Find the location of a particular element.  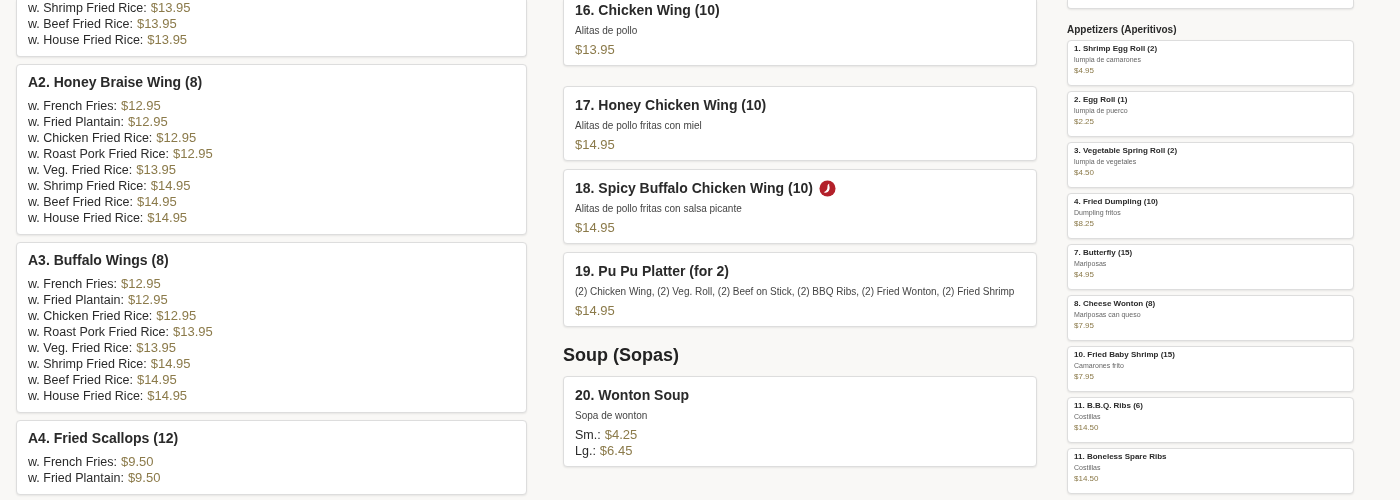

dish-description: Alitas de pollo is located at coordinates (607, 30).